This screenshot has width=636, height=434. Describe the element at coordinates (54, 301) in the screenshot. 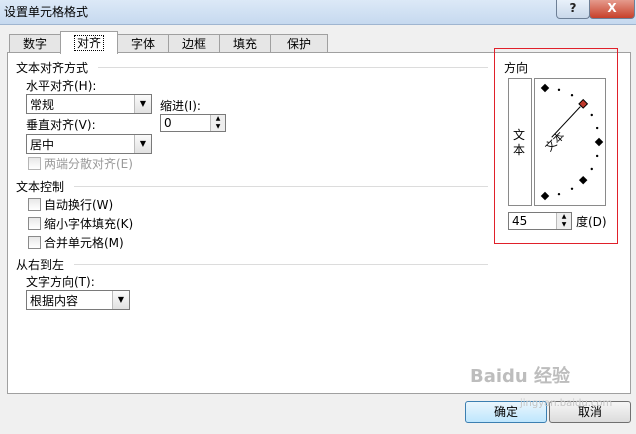

I see `text-direction-value: 根据内容` at that location.